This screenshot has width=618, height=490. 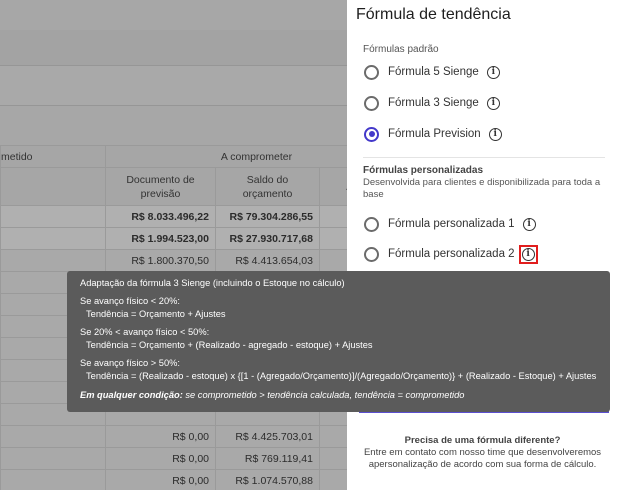 What do you see at coordinates (267, 216) in the screenshot?
I see `table-cell: R$ 79.304.286,55` at bounding box center [267, 216].